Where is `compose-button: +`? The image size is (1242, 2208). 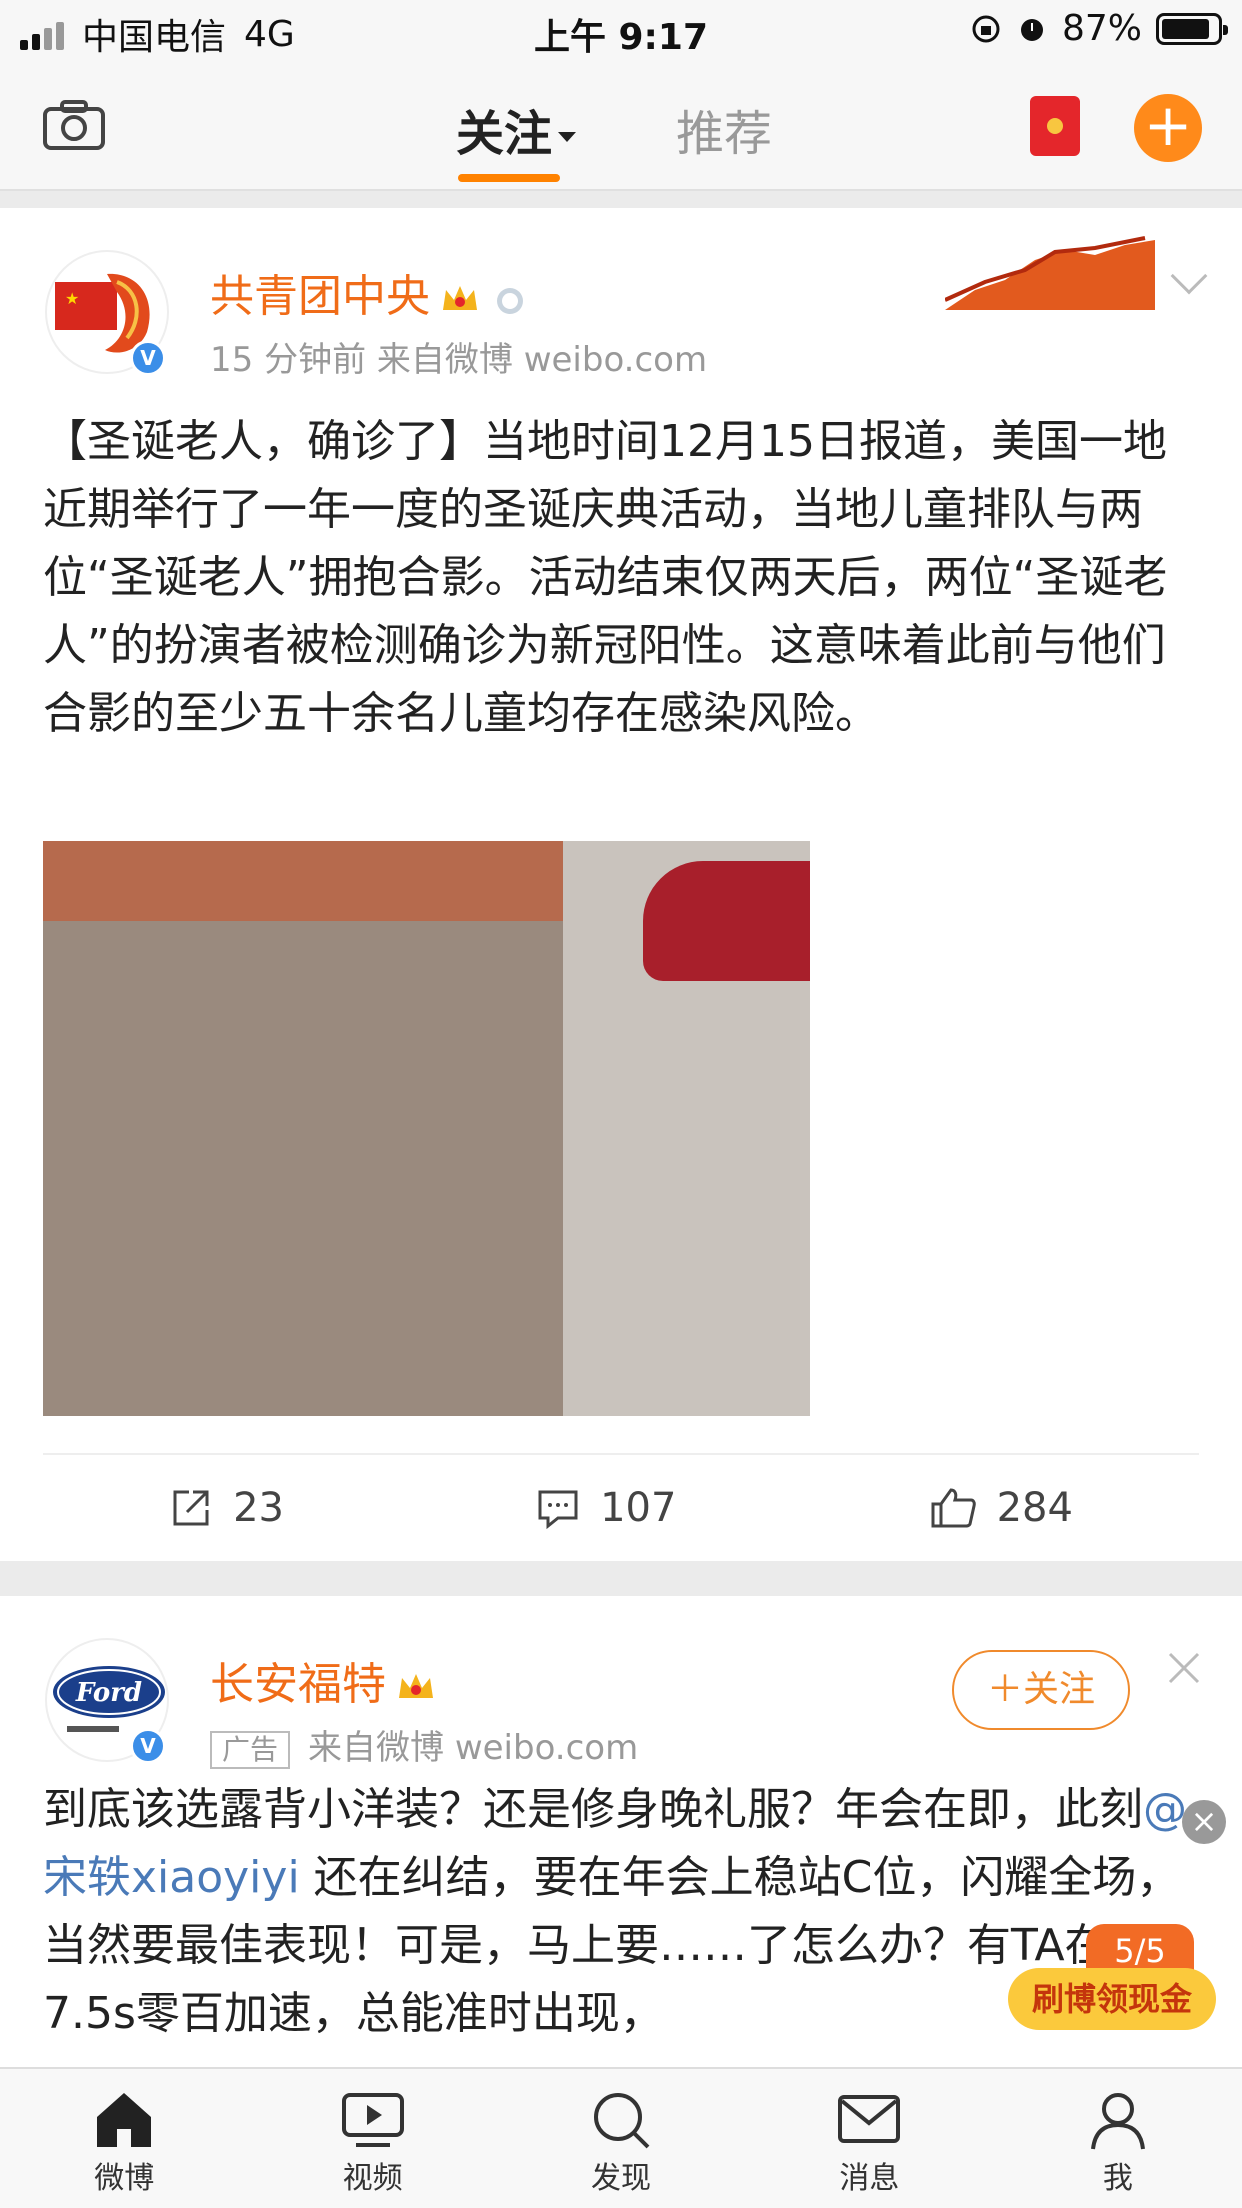
compose-button: + is located at coordinates (1168, 128).